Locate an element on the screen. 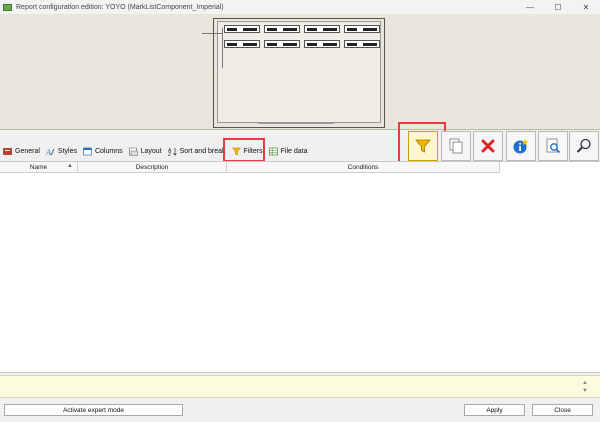 Image resolution: width=600 pixels, height=422 pixels. tab-label: Layout is located at coordinates (151, 151).